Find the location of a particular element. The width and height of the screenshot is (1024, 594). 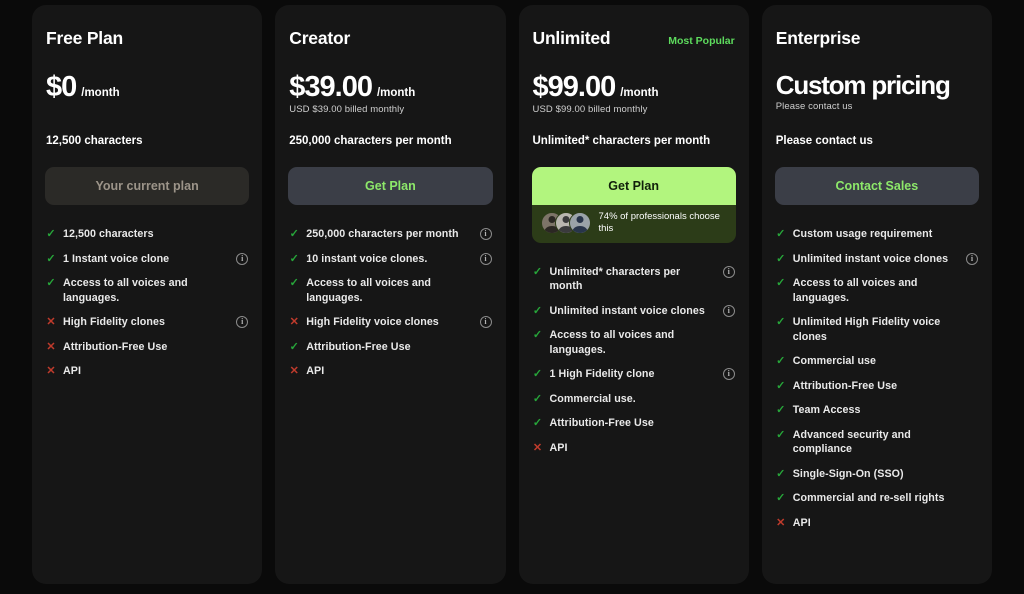

plan-price-subtext: Please contact us is located at coordinates (814, 107).